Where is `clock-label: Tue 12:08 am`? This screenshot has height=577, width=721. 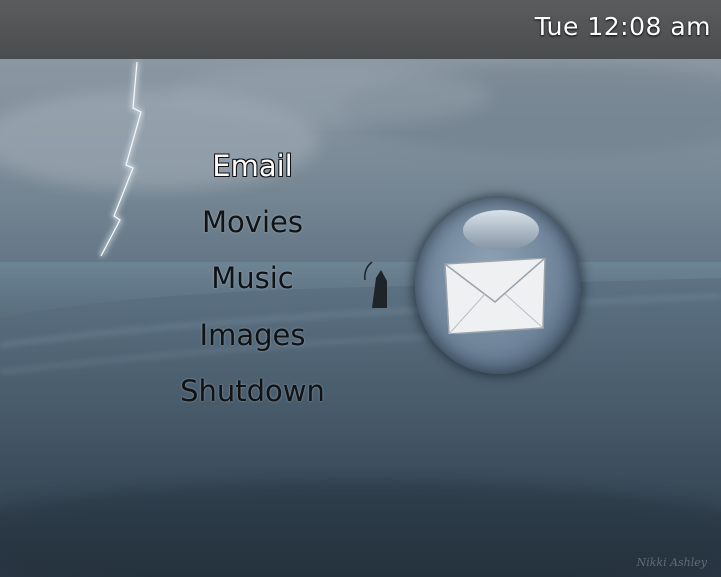
clock-label: Tue 12:08 am is located at coordinates (622, 26).